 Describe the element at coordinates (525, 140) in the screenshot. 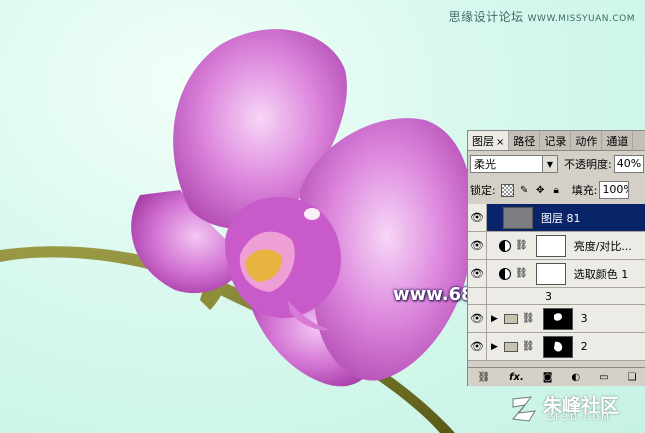

I see `tab-paths: 路径` at that location.